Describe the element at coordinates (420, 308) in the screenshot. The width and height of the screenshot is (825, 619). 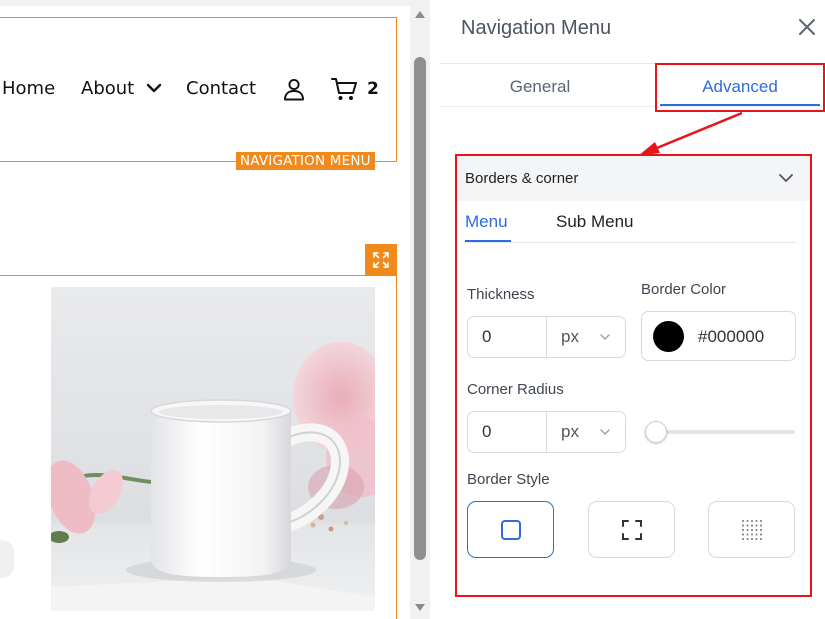
I see `scrollbar-thumb` at that location.